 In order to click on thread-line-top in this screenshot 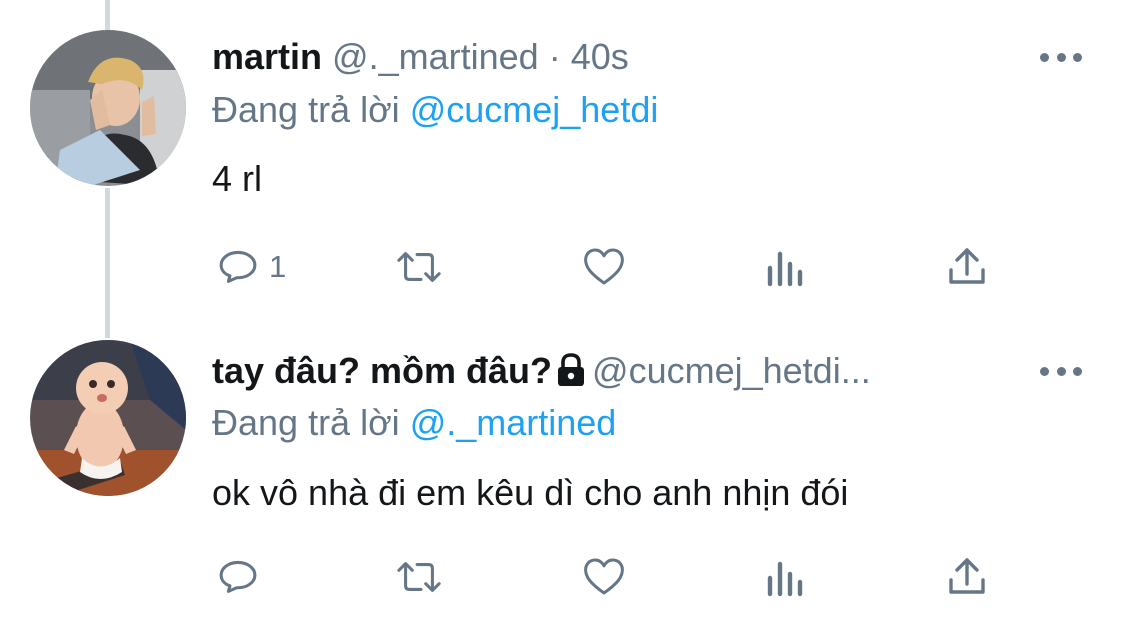, I will do `click(107, 15)`.